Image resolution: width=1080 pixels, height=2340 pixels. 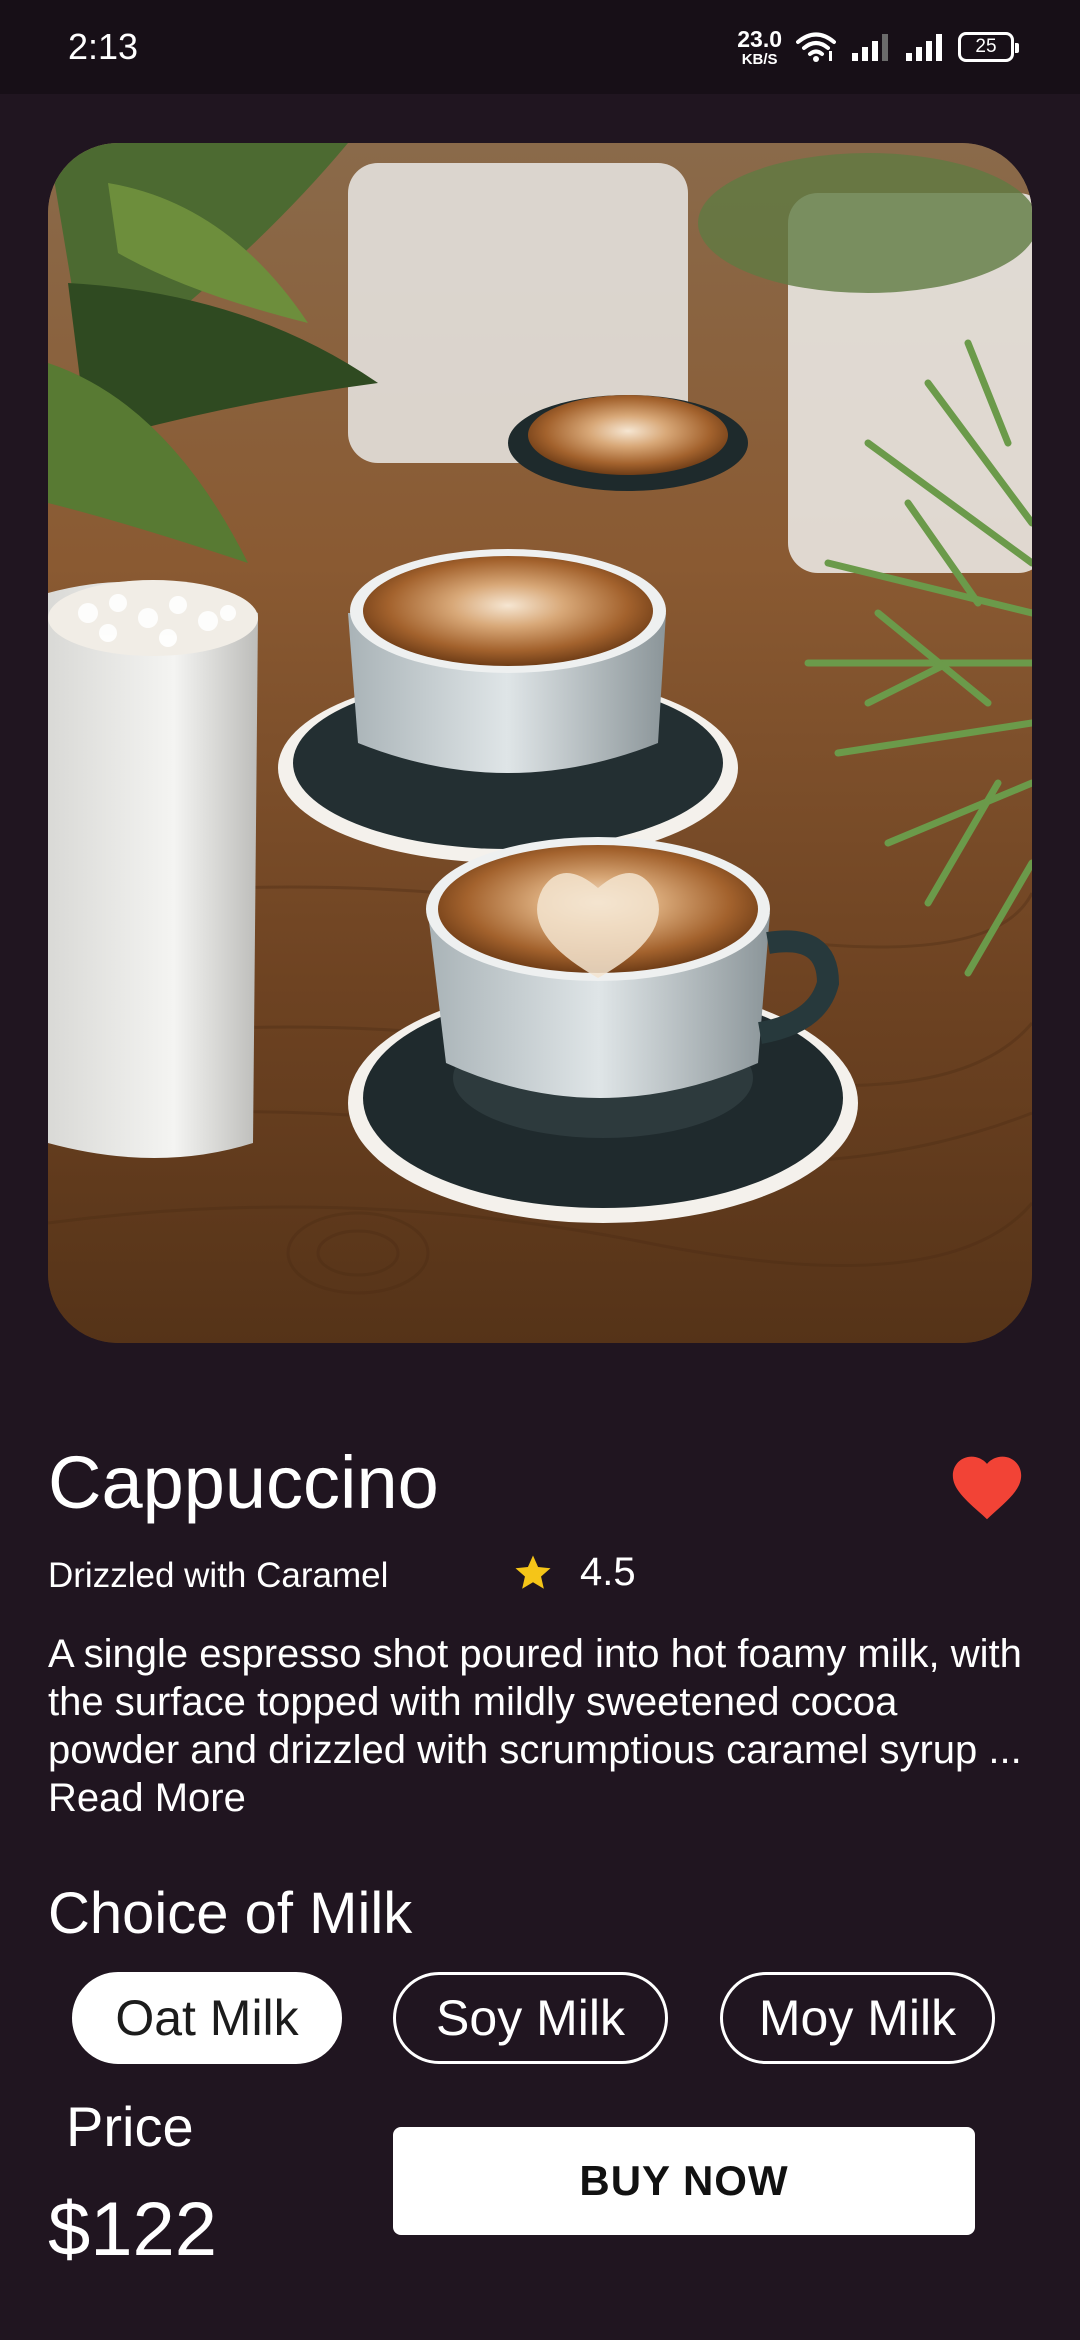 I want to click on wifi-icon, so click(x=816, y=47).